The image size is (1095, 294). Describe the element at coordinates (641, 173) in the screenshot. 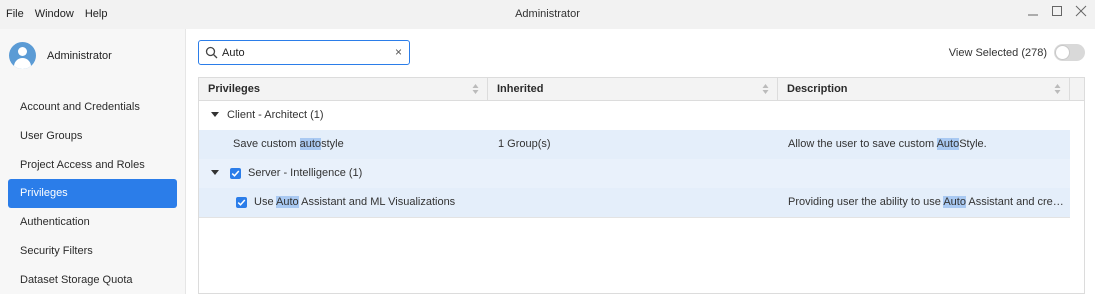

I see `group-row: Server - Intelligence (1)` at that location.